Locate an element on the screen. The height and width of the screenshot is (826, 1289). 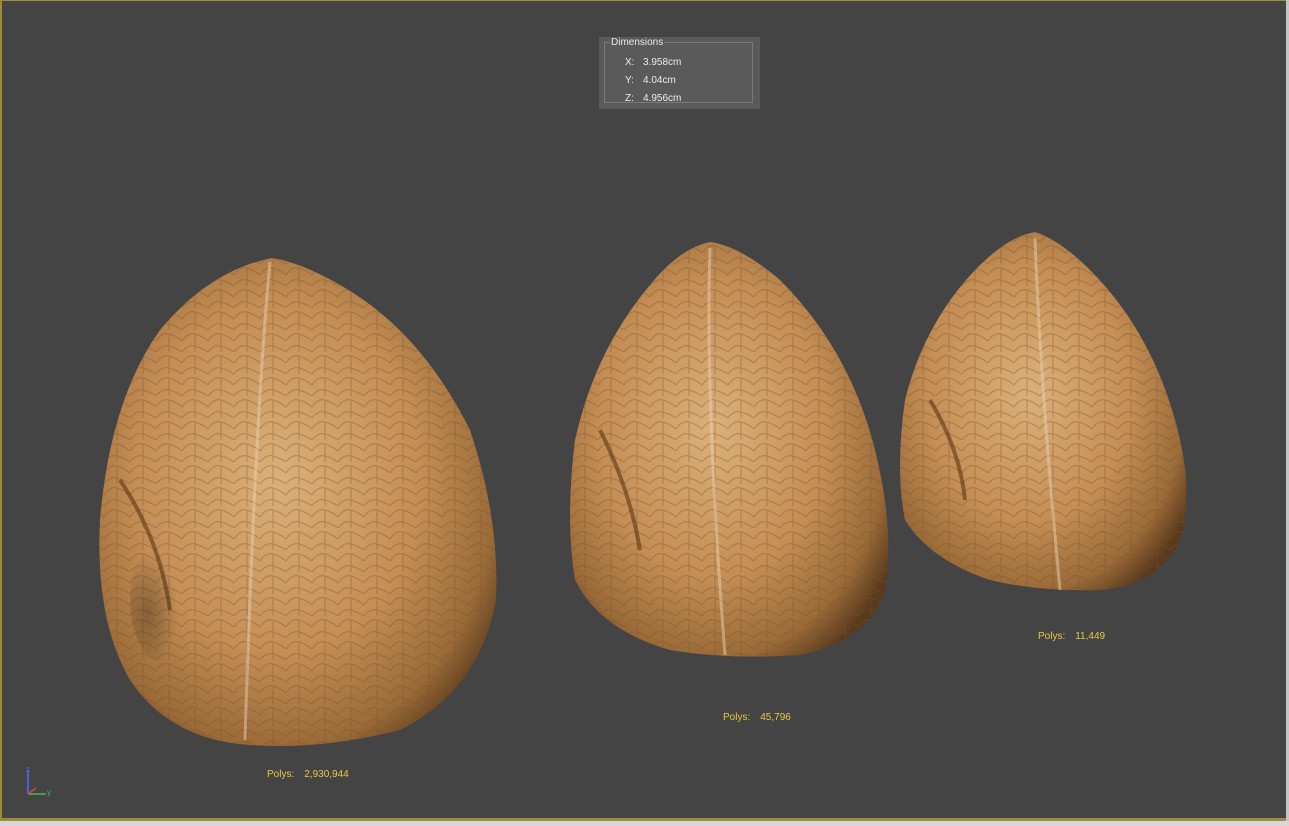
polys-label-high: Polys: 2,930,944 is located at coordinates (308, 774).